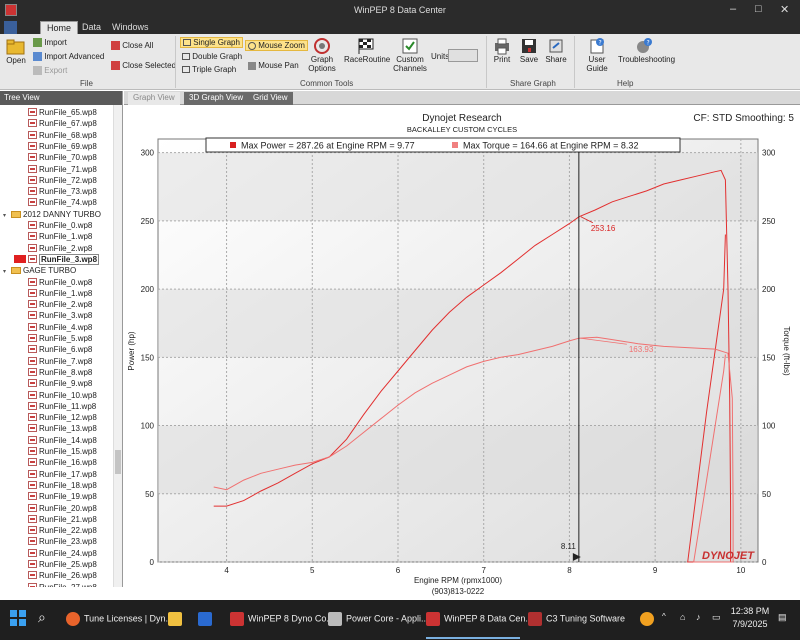  What do you see at coordinates (130, 27) in the screenshot?
I see `tab-windows: Windows` at bounding box center [130, 27].